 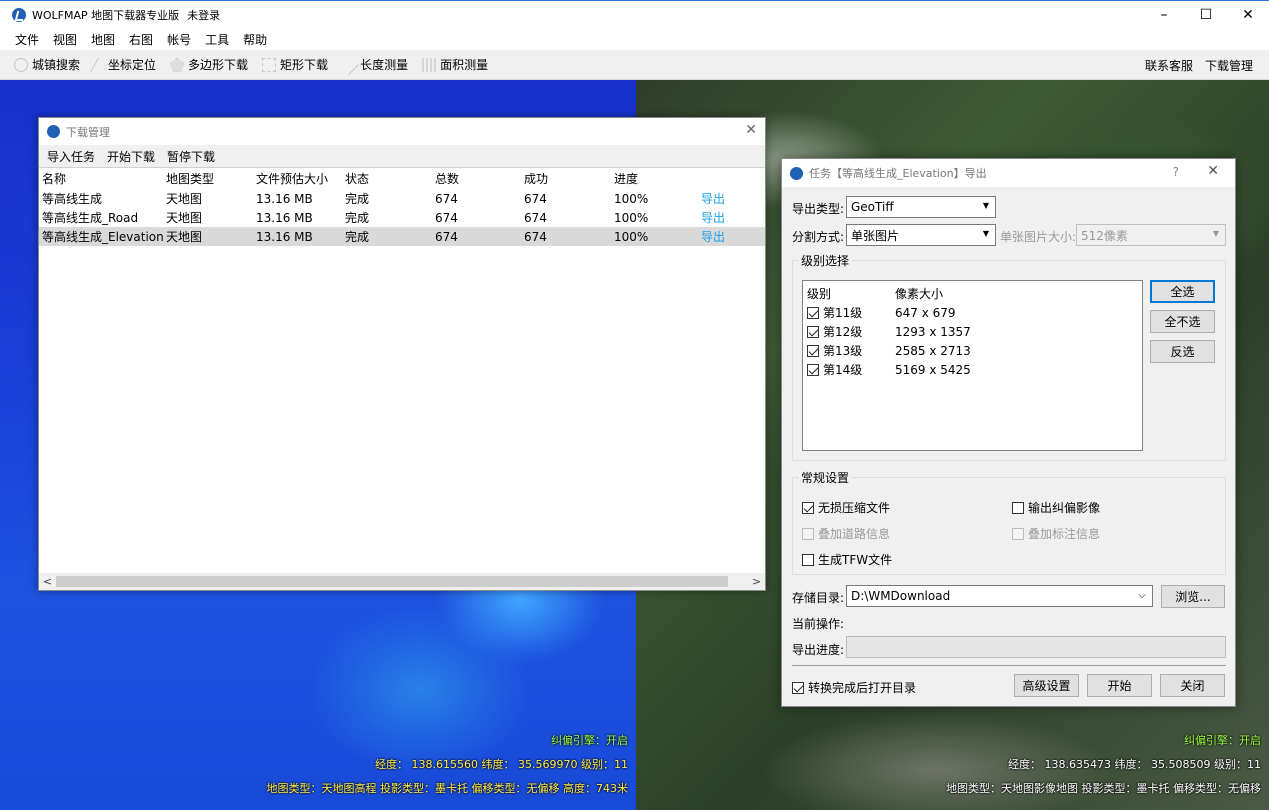 What do you see at coordinates (357, 237) in the screenshot?
I see `cell-status: 完成` at bounding box center [357, 237].